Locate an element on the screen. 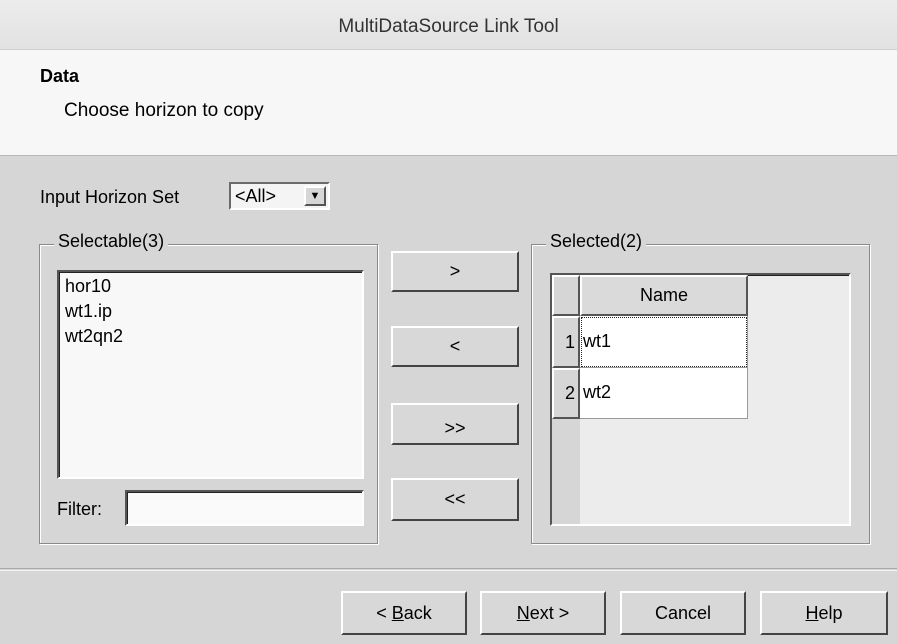  next-button: Next > is located at coordinates (543, 613).